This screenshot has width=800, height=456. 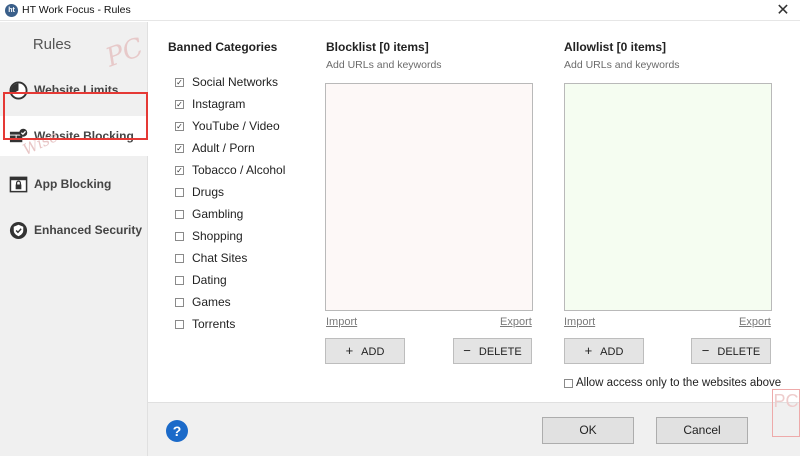 What do you see at coordinates (235, 82) in the screenshot?
I see `category-label: Social Networks` at bounding box center [235, 82].